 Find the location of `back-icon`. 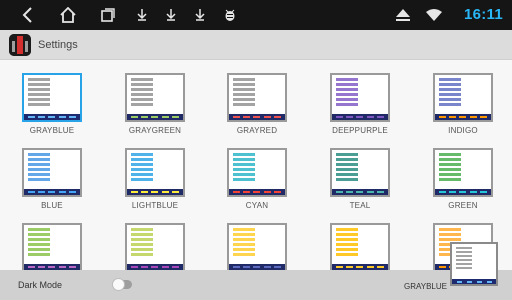

back-icon is located at coordinates (28, 15).